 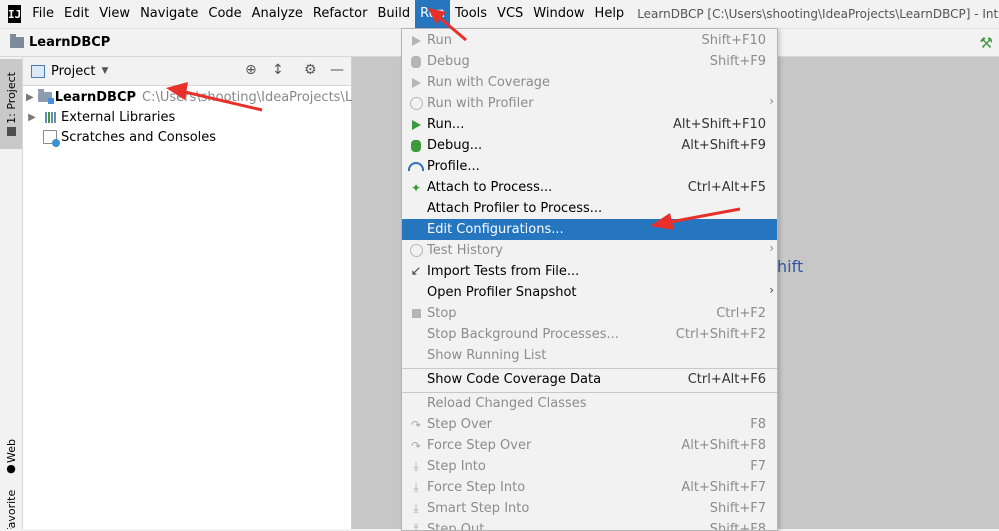 What do you see at coordinates (589, 313) in the screenshot?
I see `menu-item-stop: Stop Ctrl+F2` at bounding box center [589, 313].